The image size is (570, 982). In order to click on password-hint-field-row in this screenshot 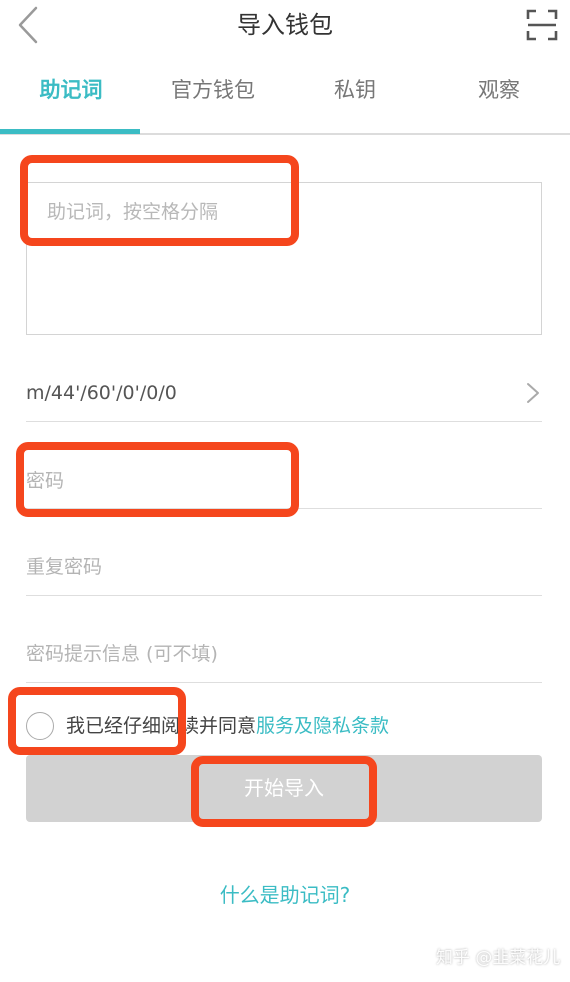, I will do `click(284, 653)`.